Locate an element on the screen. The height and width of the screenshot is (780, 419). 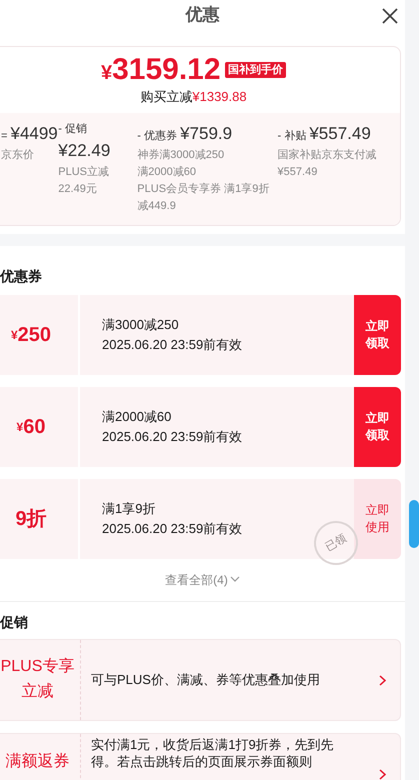
breakdown-note: 京东价 is located at coordinates (18, 155).